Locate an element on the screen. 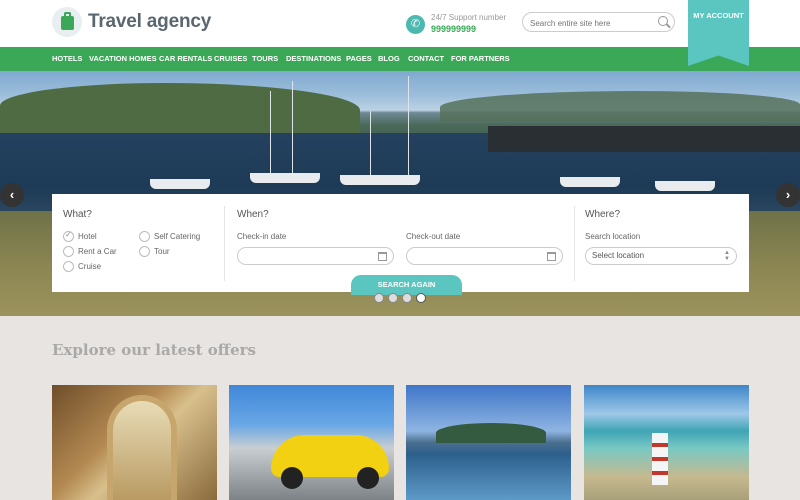 The height and width of the screenshot is (500, 800). my-account-label: MY ACCOUNT is located at coordinates (718, 15).